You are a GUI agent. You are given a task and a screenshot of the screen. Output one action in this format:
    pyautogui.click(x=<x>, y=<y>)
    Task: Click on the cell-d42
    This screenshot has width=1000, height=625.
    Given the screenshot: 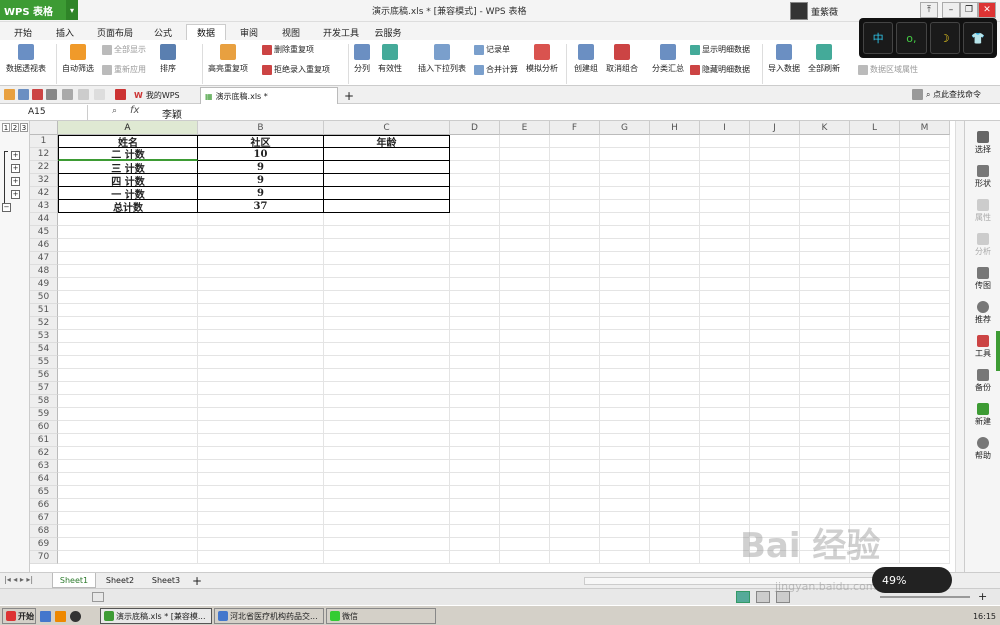 What is the action you would take?
    pyautogui.click(x=475, y=193)
    